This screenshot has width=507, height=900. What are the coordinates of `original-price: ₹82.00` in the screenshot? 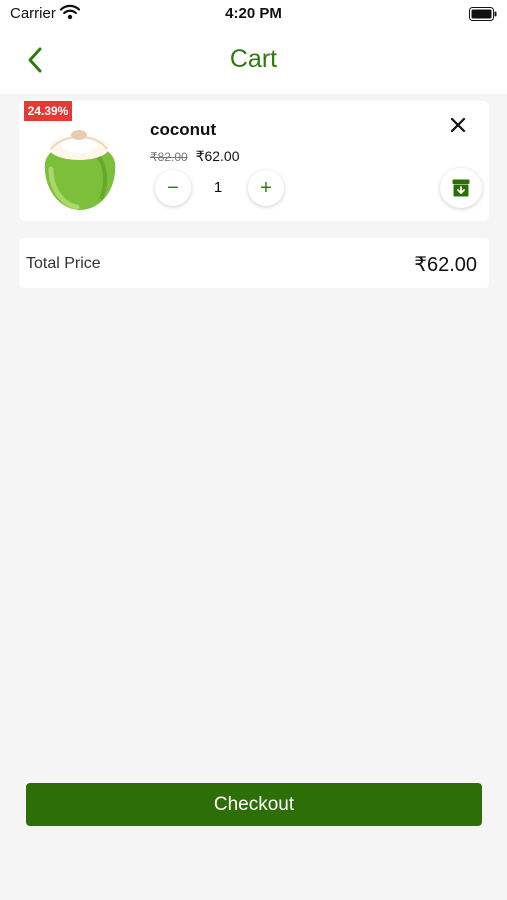 It's located at (169, 157).